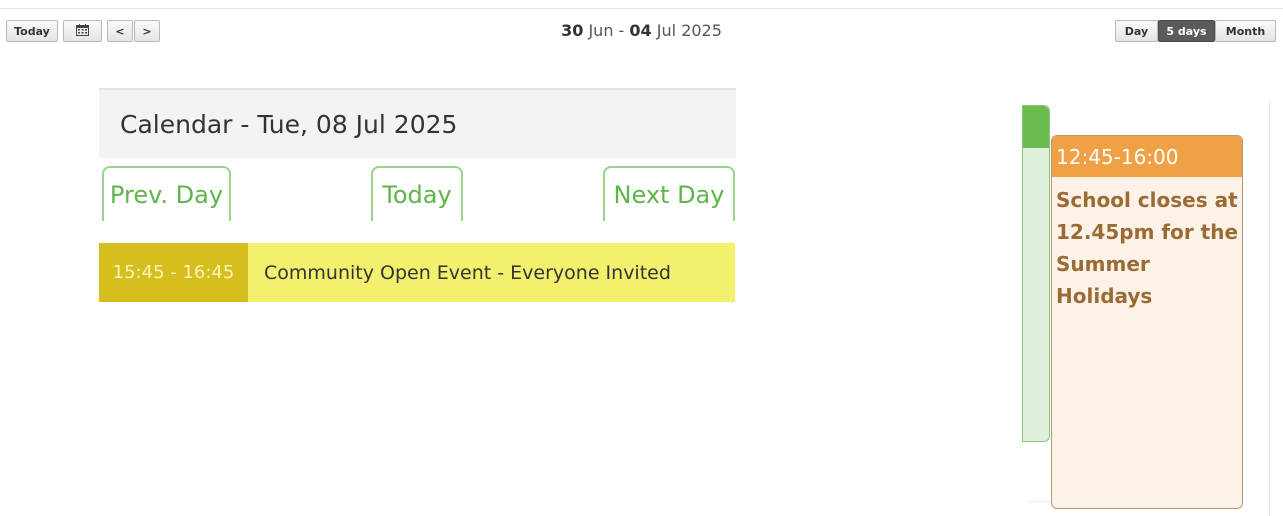 The height and width of the screenshot is (516, 1283). Describe the element at coordinates (166, 193) in the screenshot. I see `prev-day-button: Prev. Day` at that location.